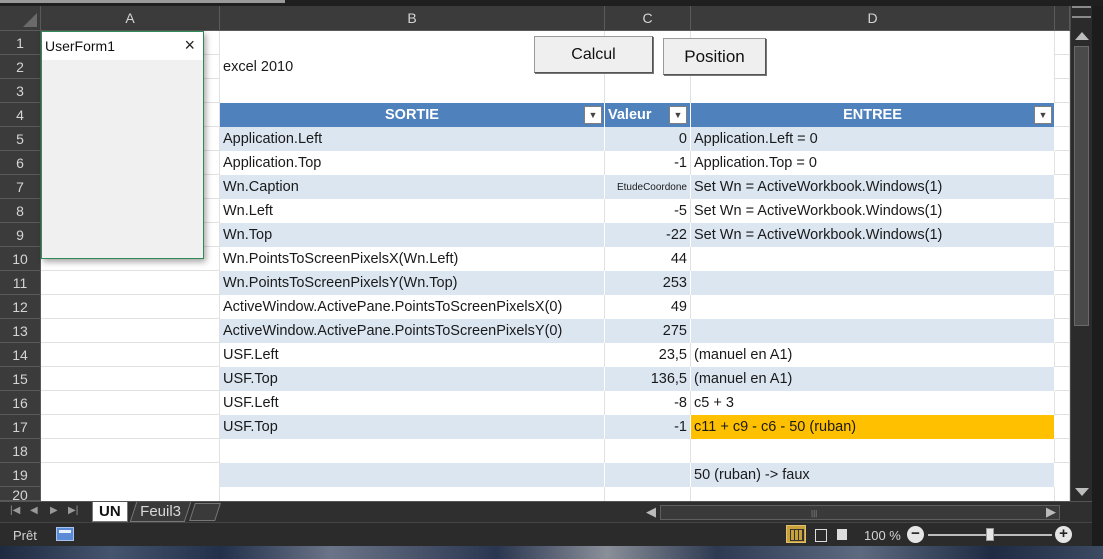  What do you see at coordinates (189, 45) in the screenshot?
I see `close-icon: ×` at bounding box center [189, 45].